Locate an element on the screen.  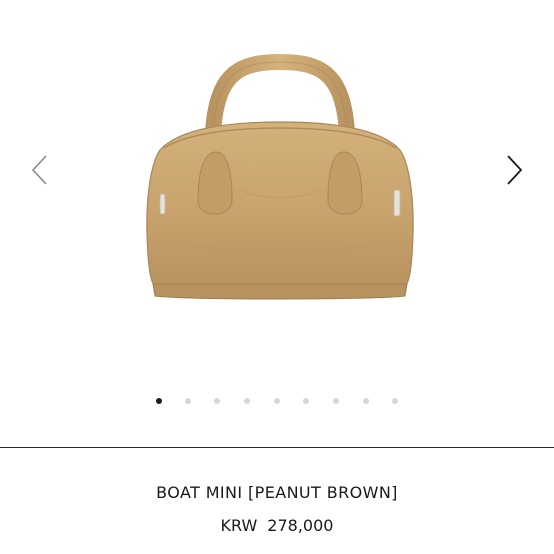
product-price: KRW 278,000 is located at coordinates (277, 525).